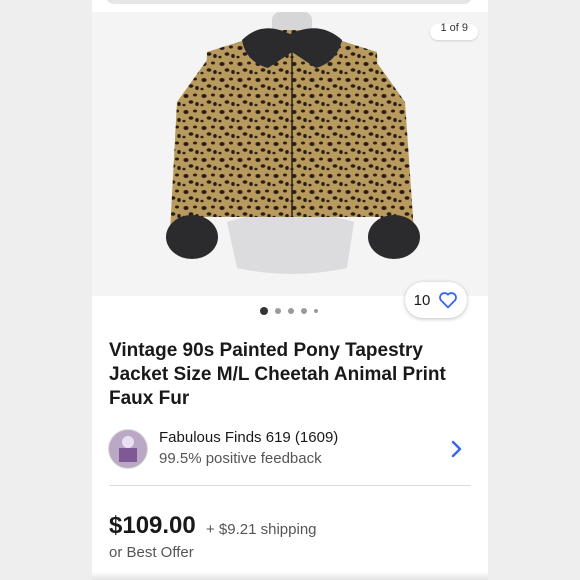 This screenshot has height=580, width=580. Describe the element at coordinates (454, 31) in the screenshot. I see `image-counter: 1 of 9` at that location.